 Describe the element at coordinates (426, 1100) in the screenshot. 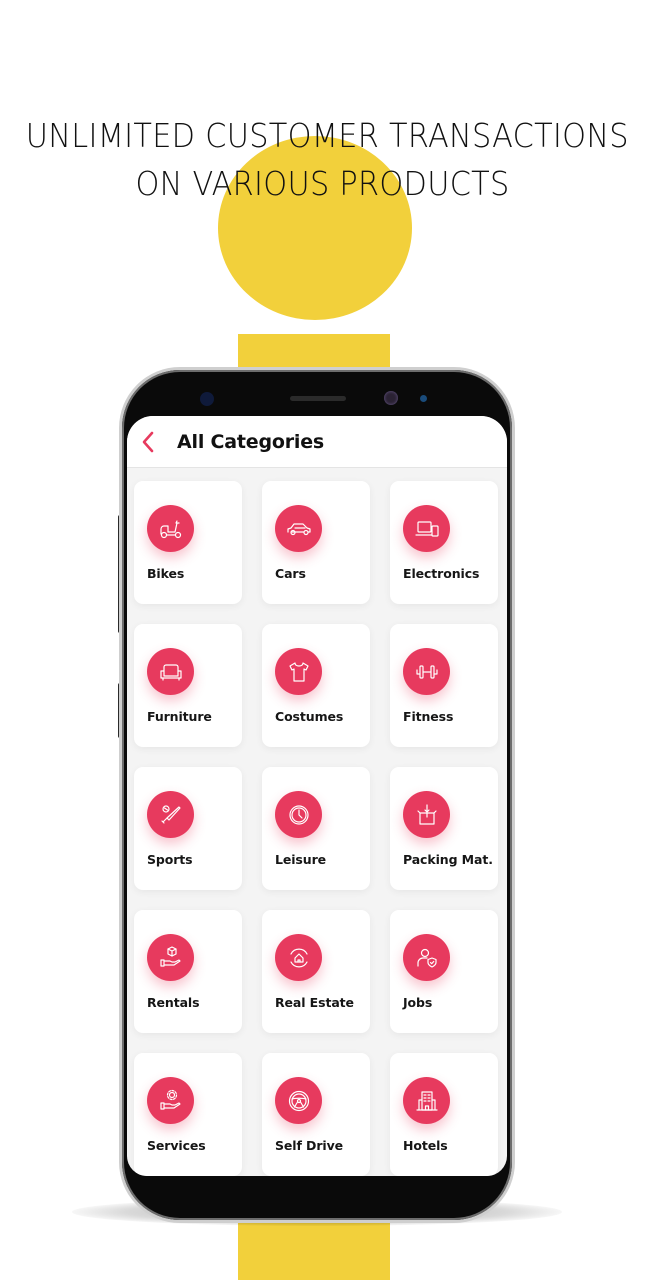

I see `hotel-building-icon` at that location.